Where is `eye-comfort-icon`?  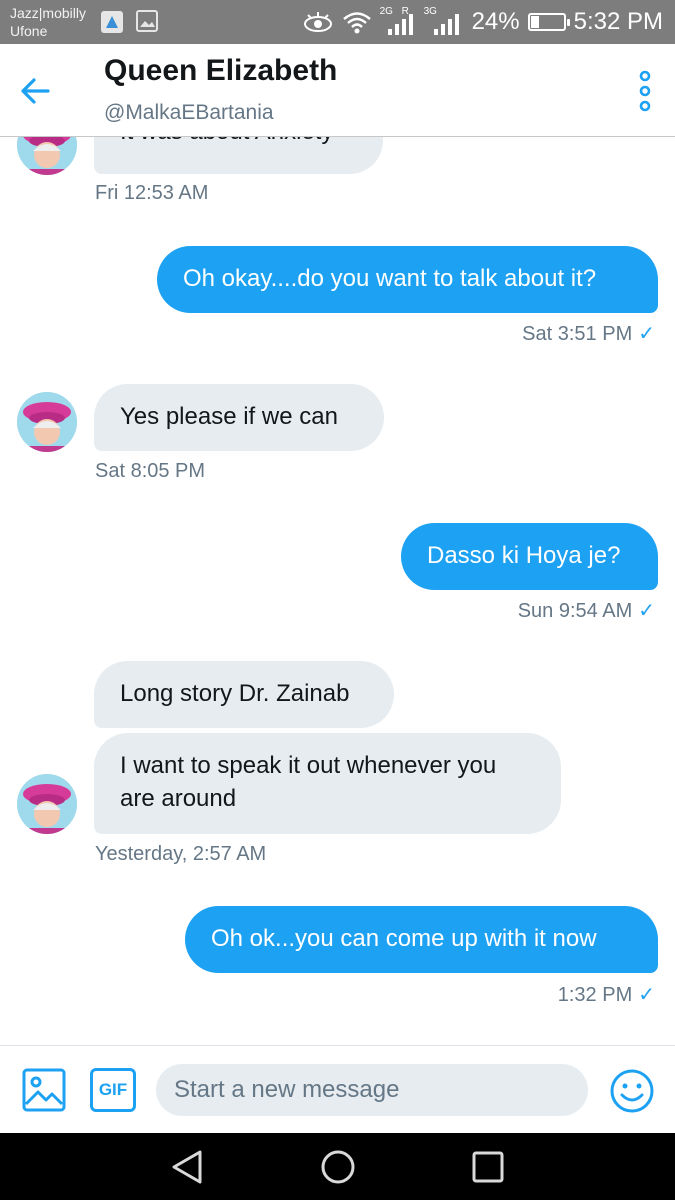 eye-comfort-icon is located at coordinates (317, 22).